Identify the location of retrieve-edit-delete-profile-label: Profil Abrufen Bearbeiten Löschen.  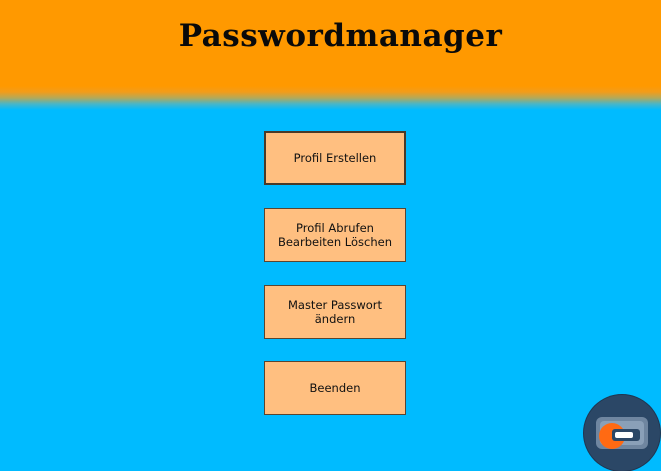
(335, 235).